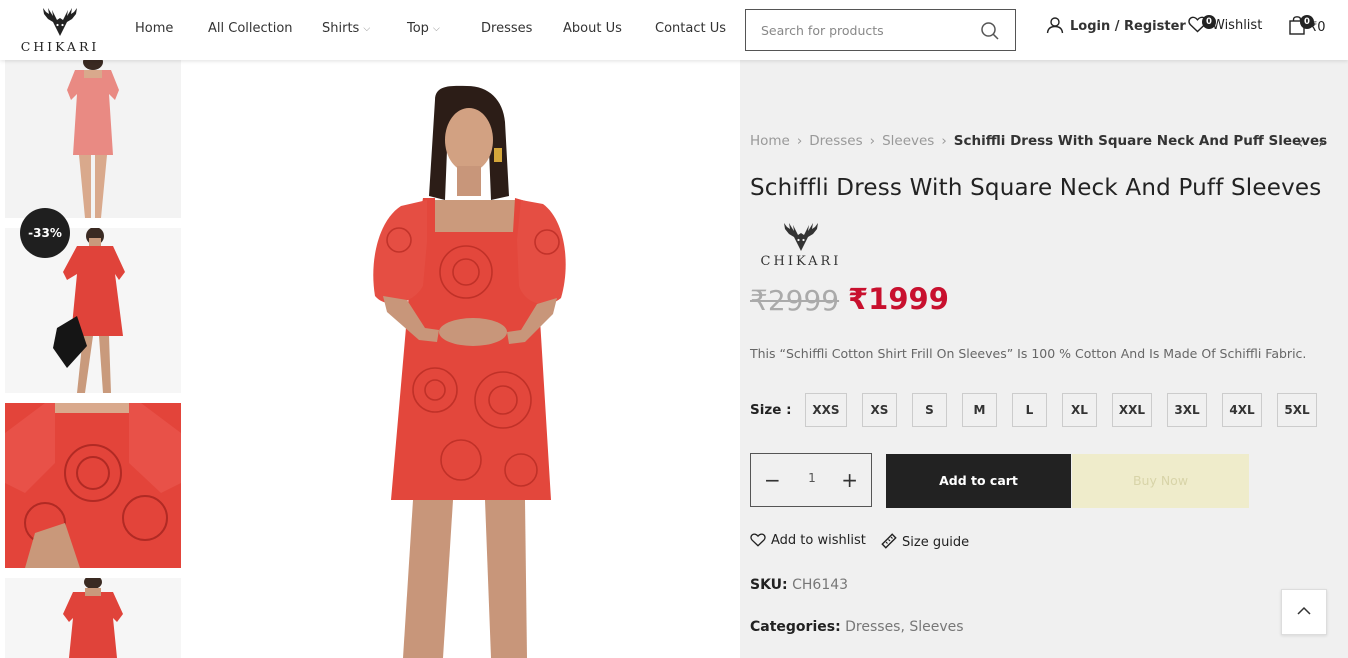 This screenshot has height=658, width=1348. I want to click on thumbnail-detail-close-up, so click(93, 485).